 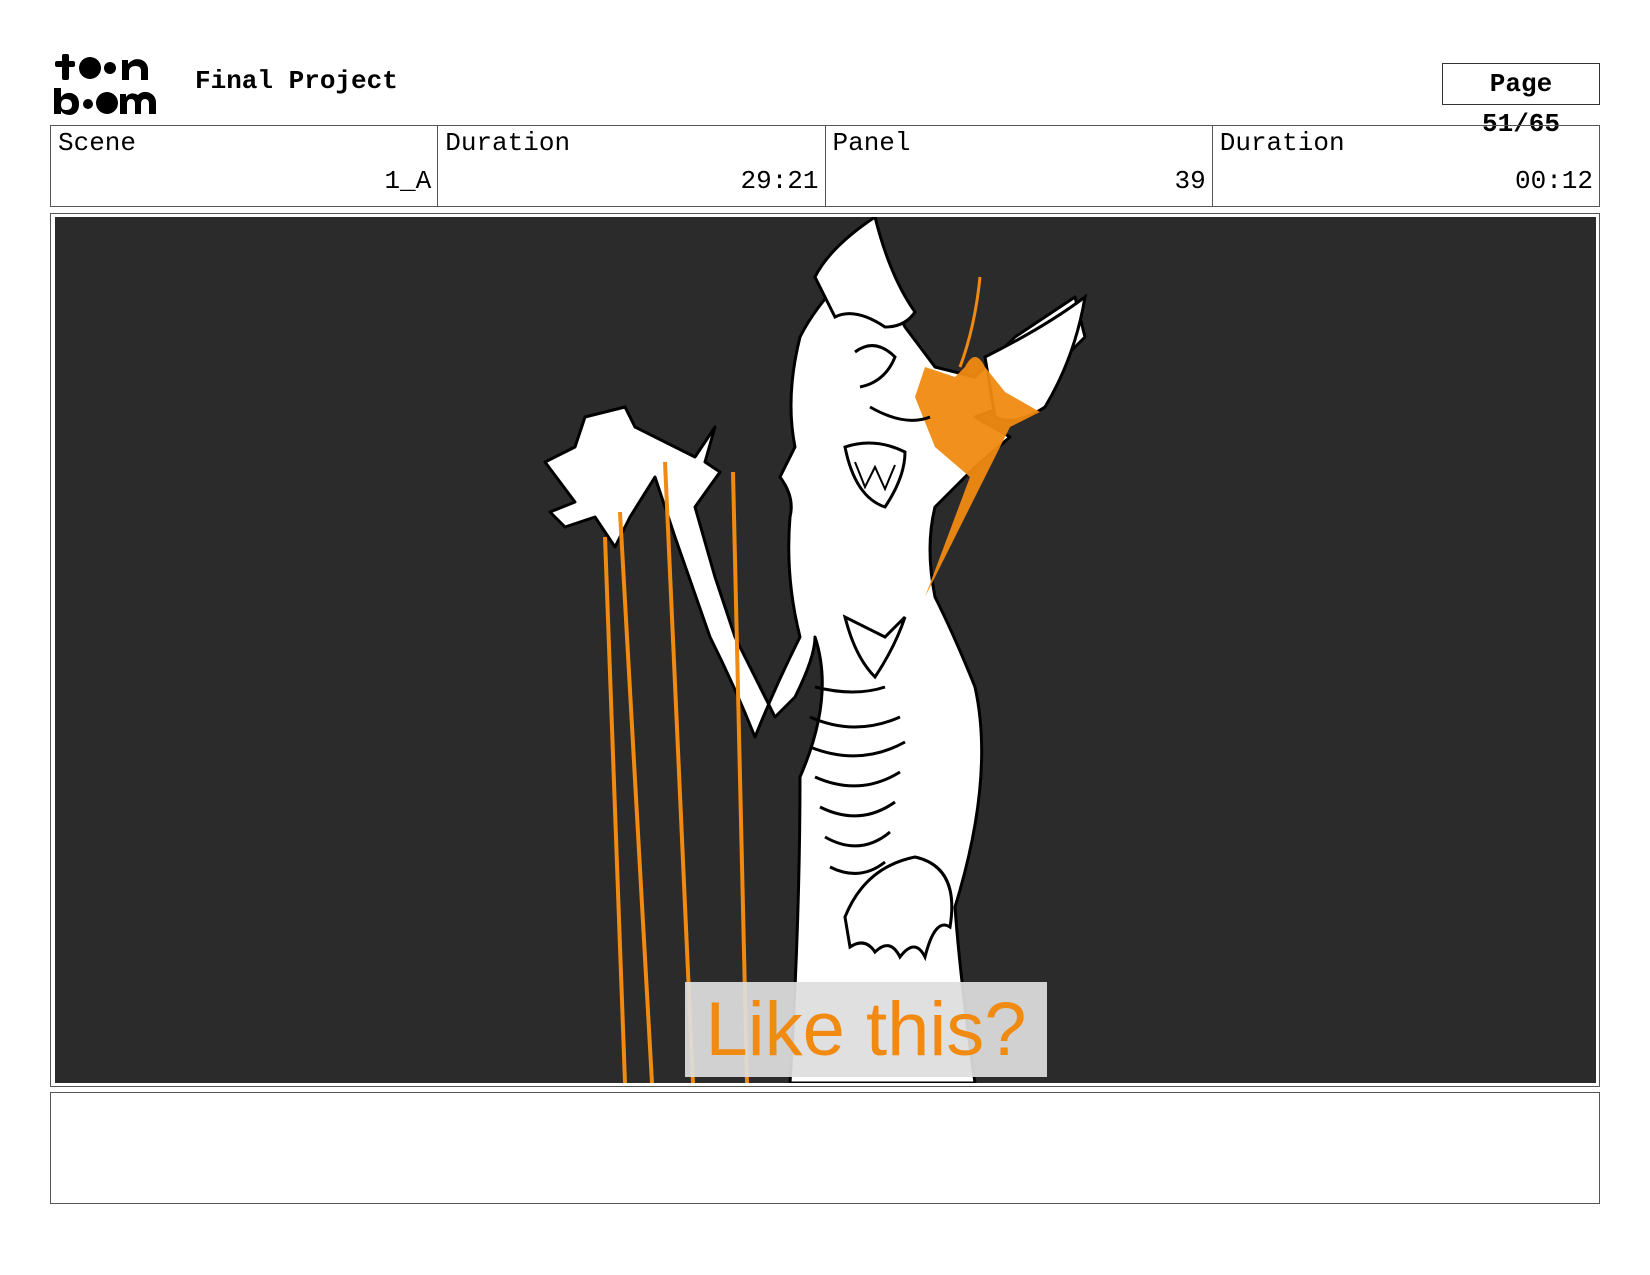 What do you see at coordinates (1521, 101) in the screenshot?
I see `page-indicator: Page 51/65` at bounding box center [1521, 101].